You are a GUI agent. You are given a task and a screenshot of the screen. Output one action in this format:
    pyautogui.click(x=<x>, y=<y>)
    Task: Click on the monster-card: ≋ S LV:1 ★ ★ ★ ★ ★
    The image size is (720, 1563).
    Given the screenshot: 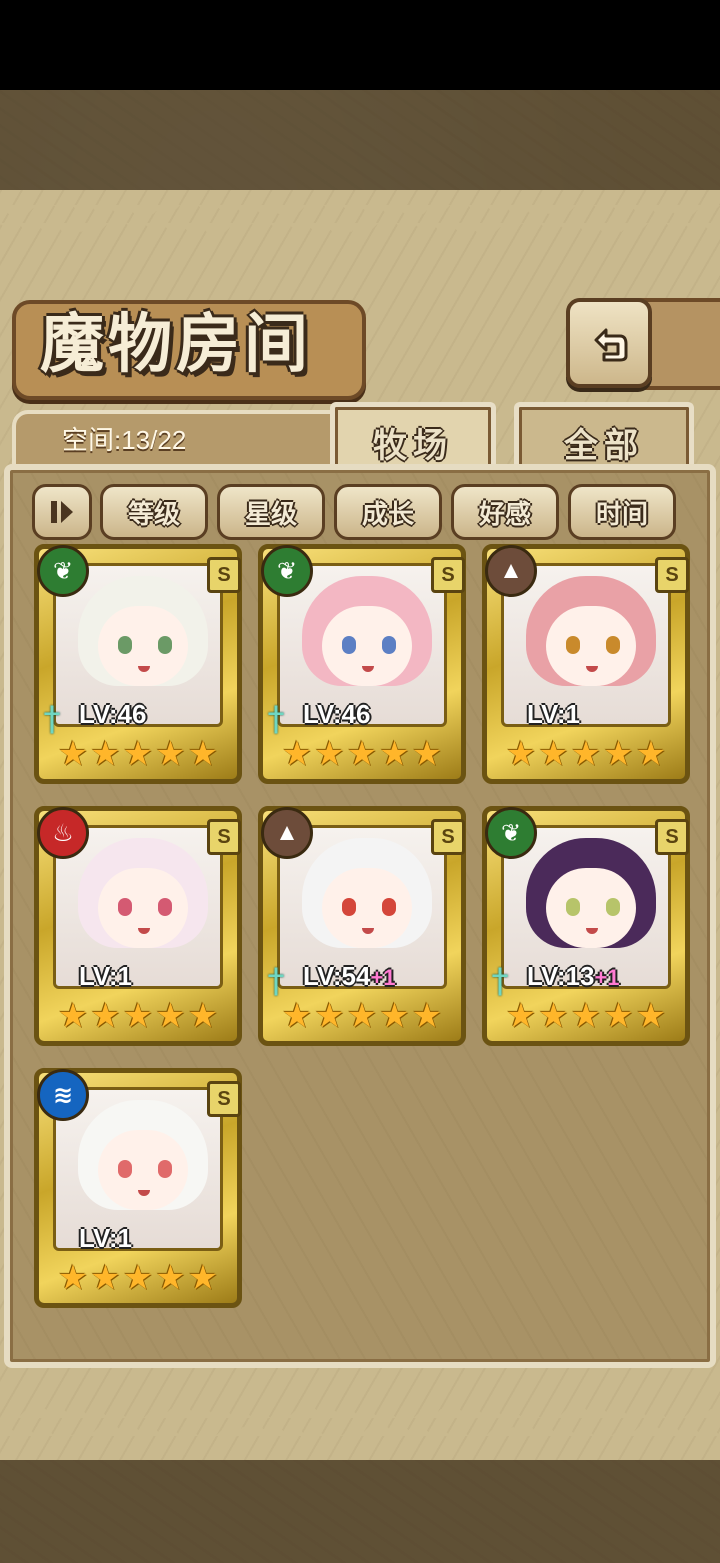 What is the action you would take?
    pyautogui.click(x=138, y=1188)
    